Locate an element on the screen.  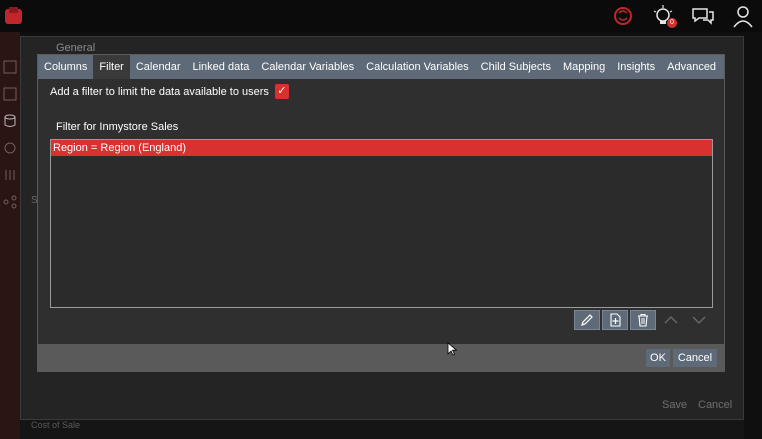
add-filter-button is located at coordinates (615, 320).